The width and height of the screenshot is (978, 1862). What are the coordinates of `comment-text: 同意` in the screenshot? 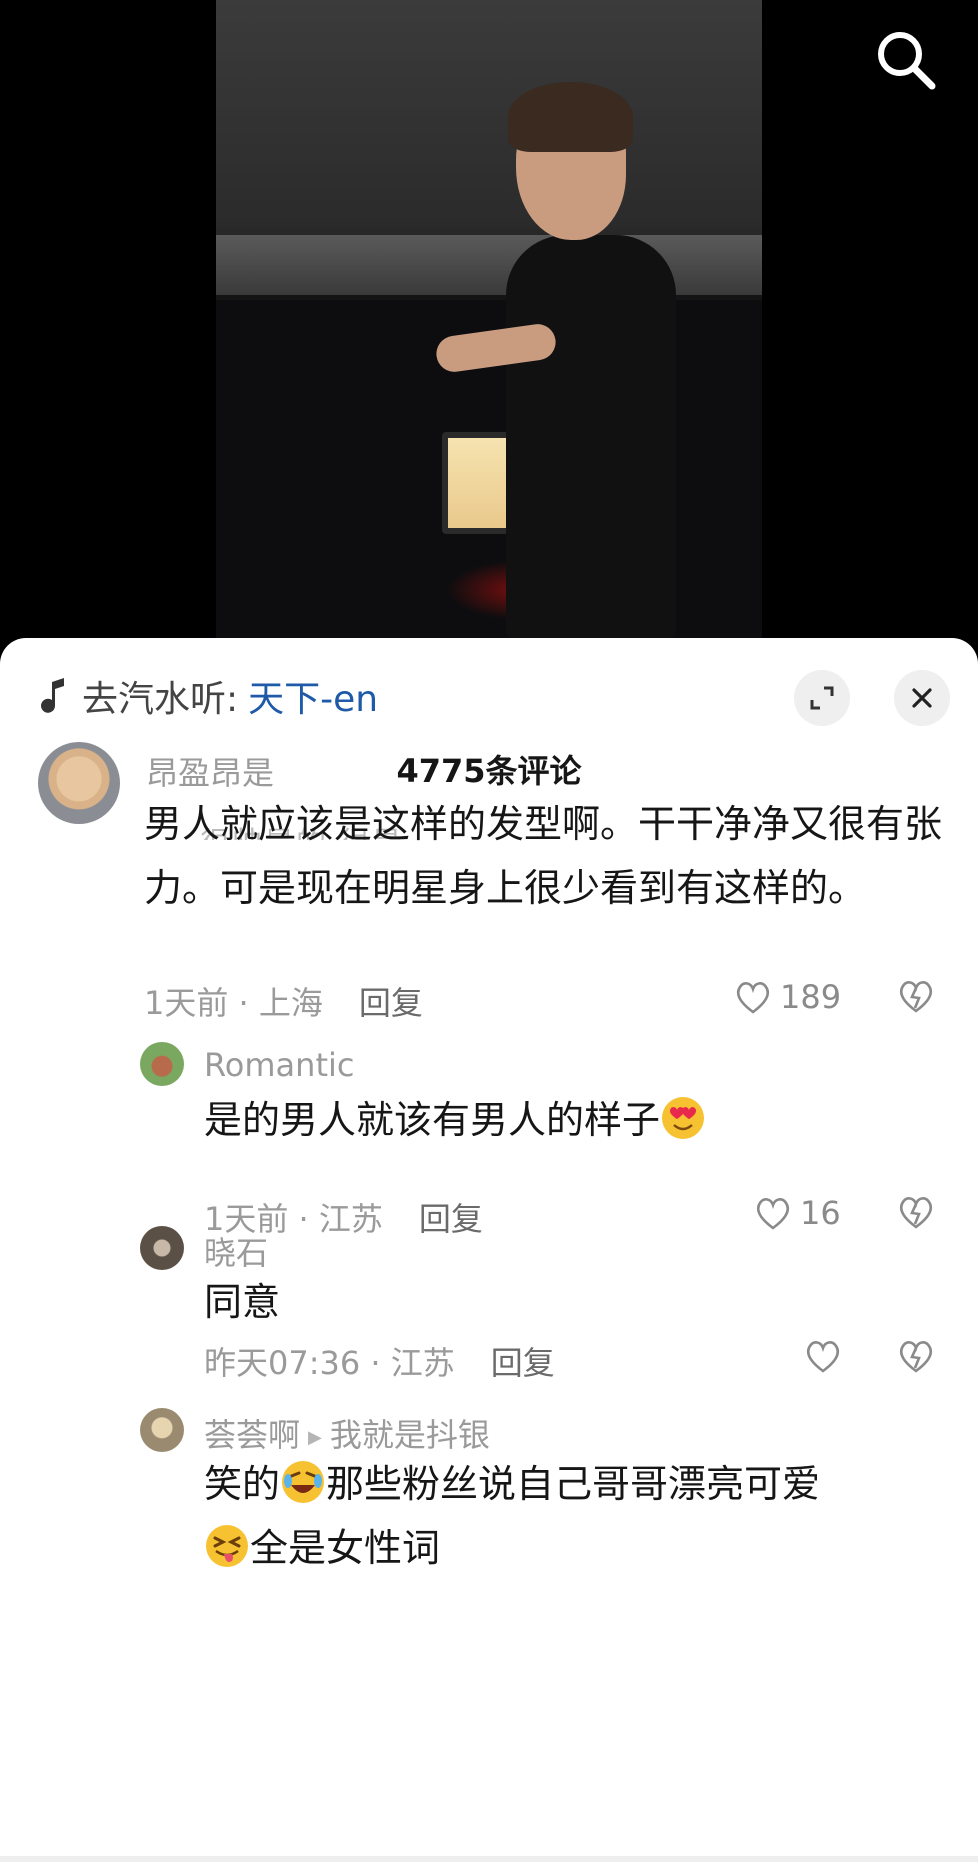 It's located at (242, 1302).